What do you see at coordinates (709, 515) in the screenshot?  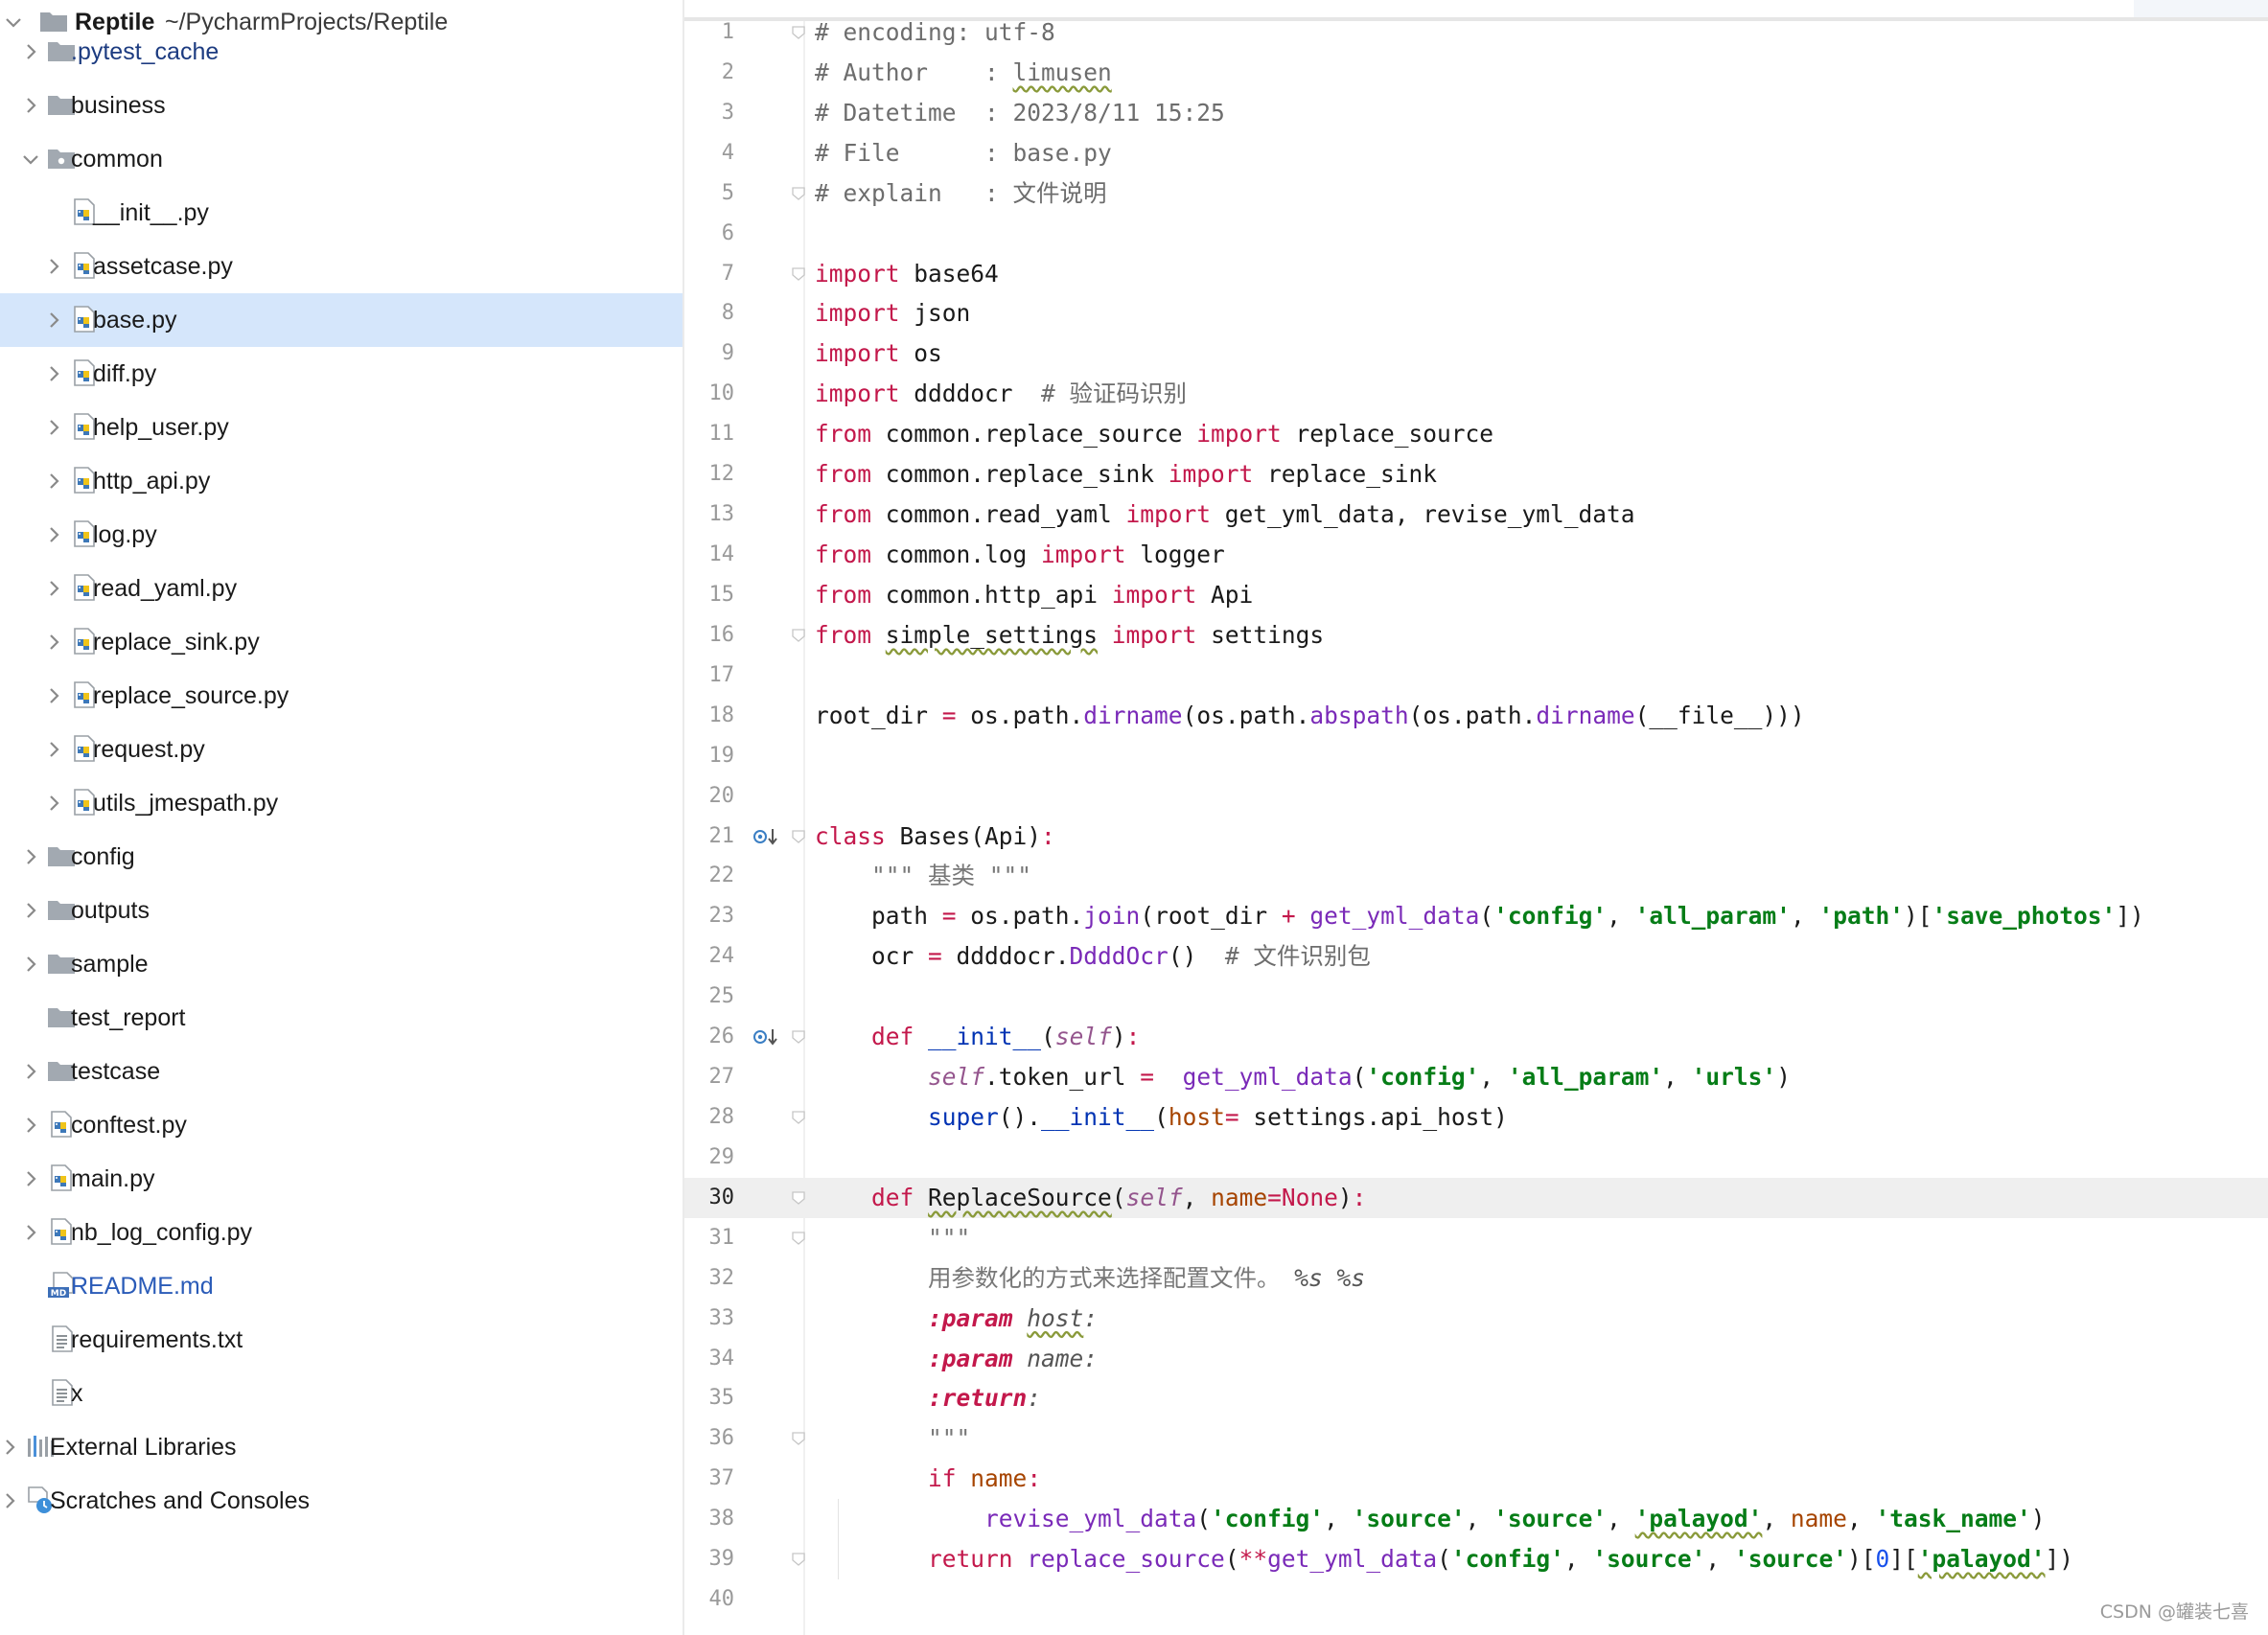 I see `line-number: 13` at bounding box center [709, 515].